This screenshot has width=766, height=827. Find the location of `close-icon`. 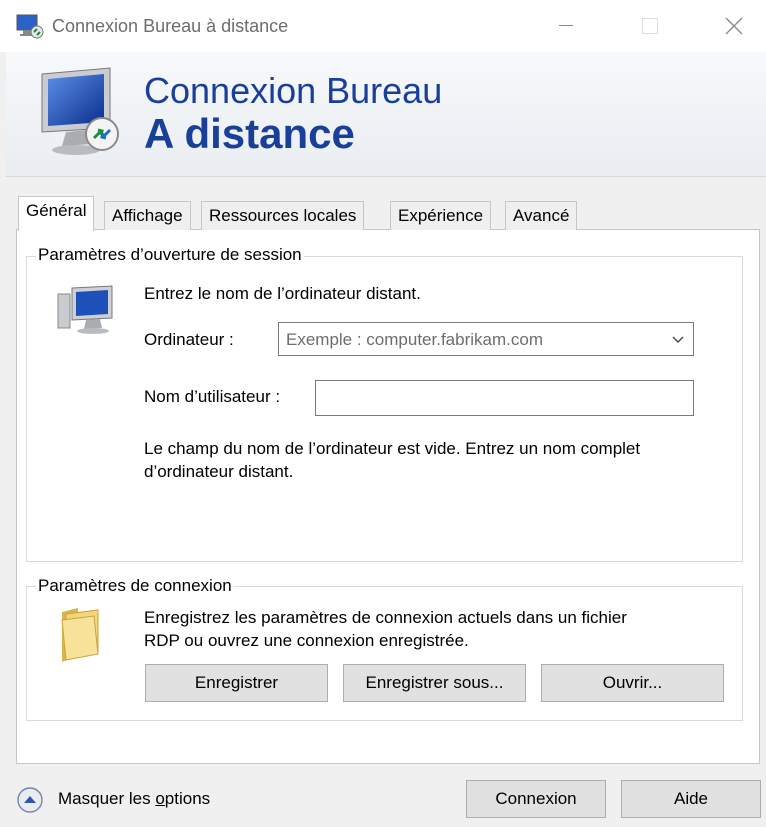

close-icon is located at coordinates (734, 26).